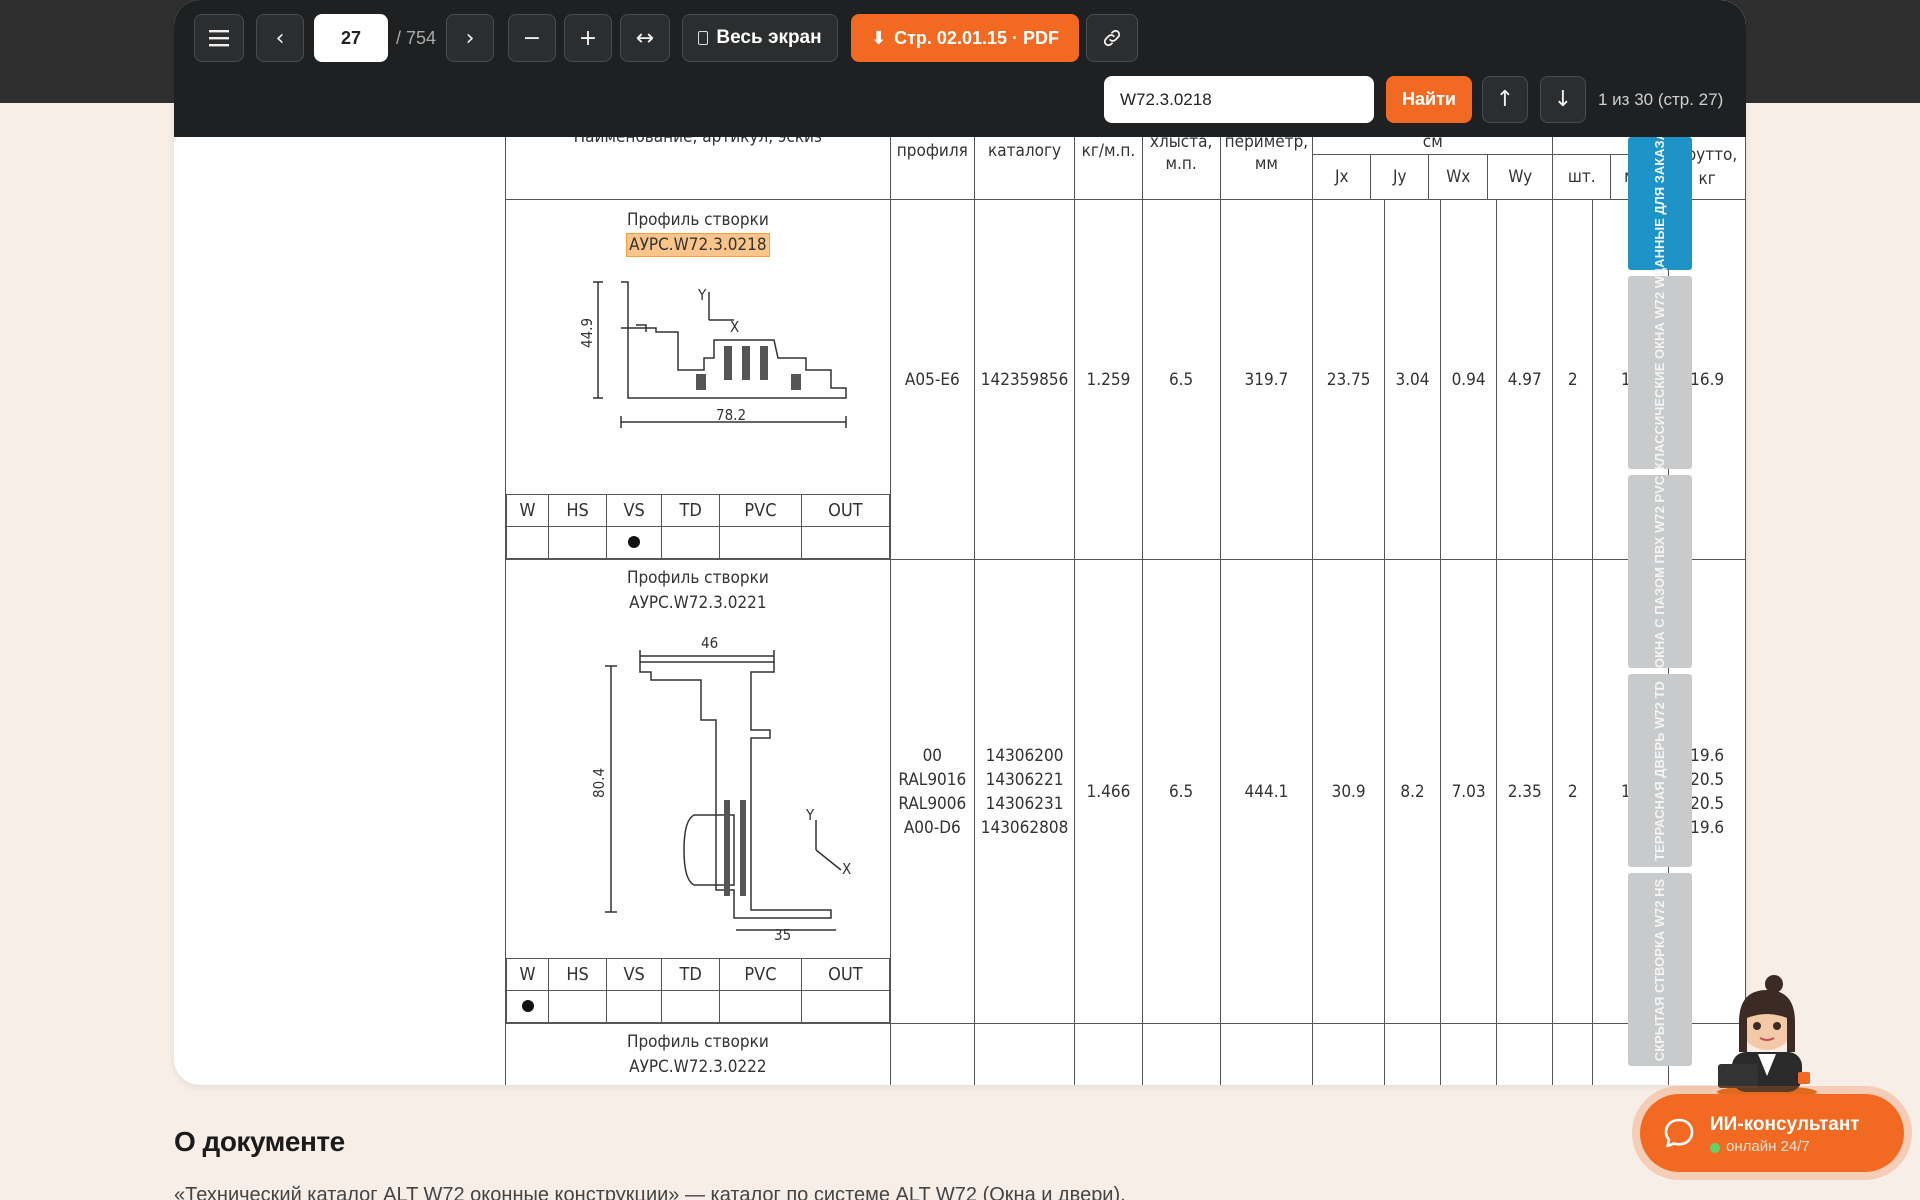 Image resolution: width=1920 pixels, height=1200 pixels. What do you see at coordinates (280, 38) in the screenshot?
I see `prev-page-button: ‹` at bounding box center [280, 38].